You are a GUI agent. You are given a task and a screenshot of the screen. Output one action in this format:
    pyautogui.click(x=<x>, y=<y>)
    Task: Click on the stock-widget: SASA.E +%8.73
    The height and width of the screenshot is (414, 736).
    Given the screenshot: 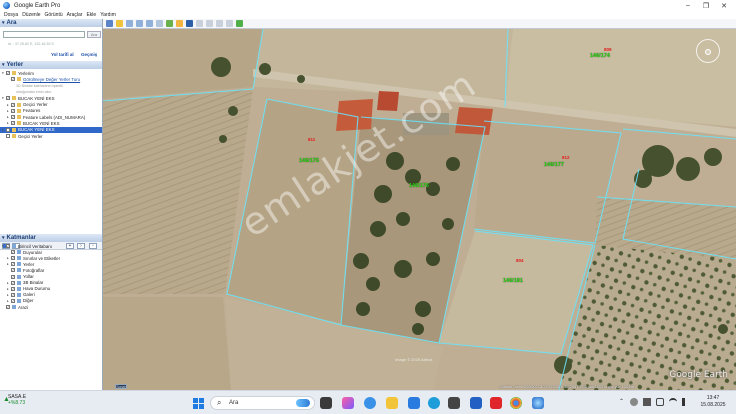 What is the action you would take?
    pyautogui.click(x=17, y=400)
    